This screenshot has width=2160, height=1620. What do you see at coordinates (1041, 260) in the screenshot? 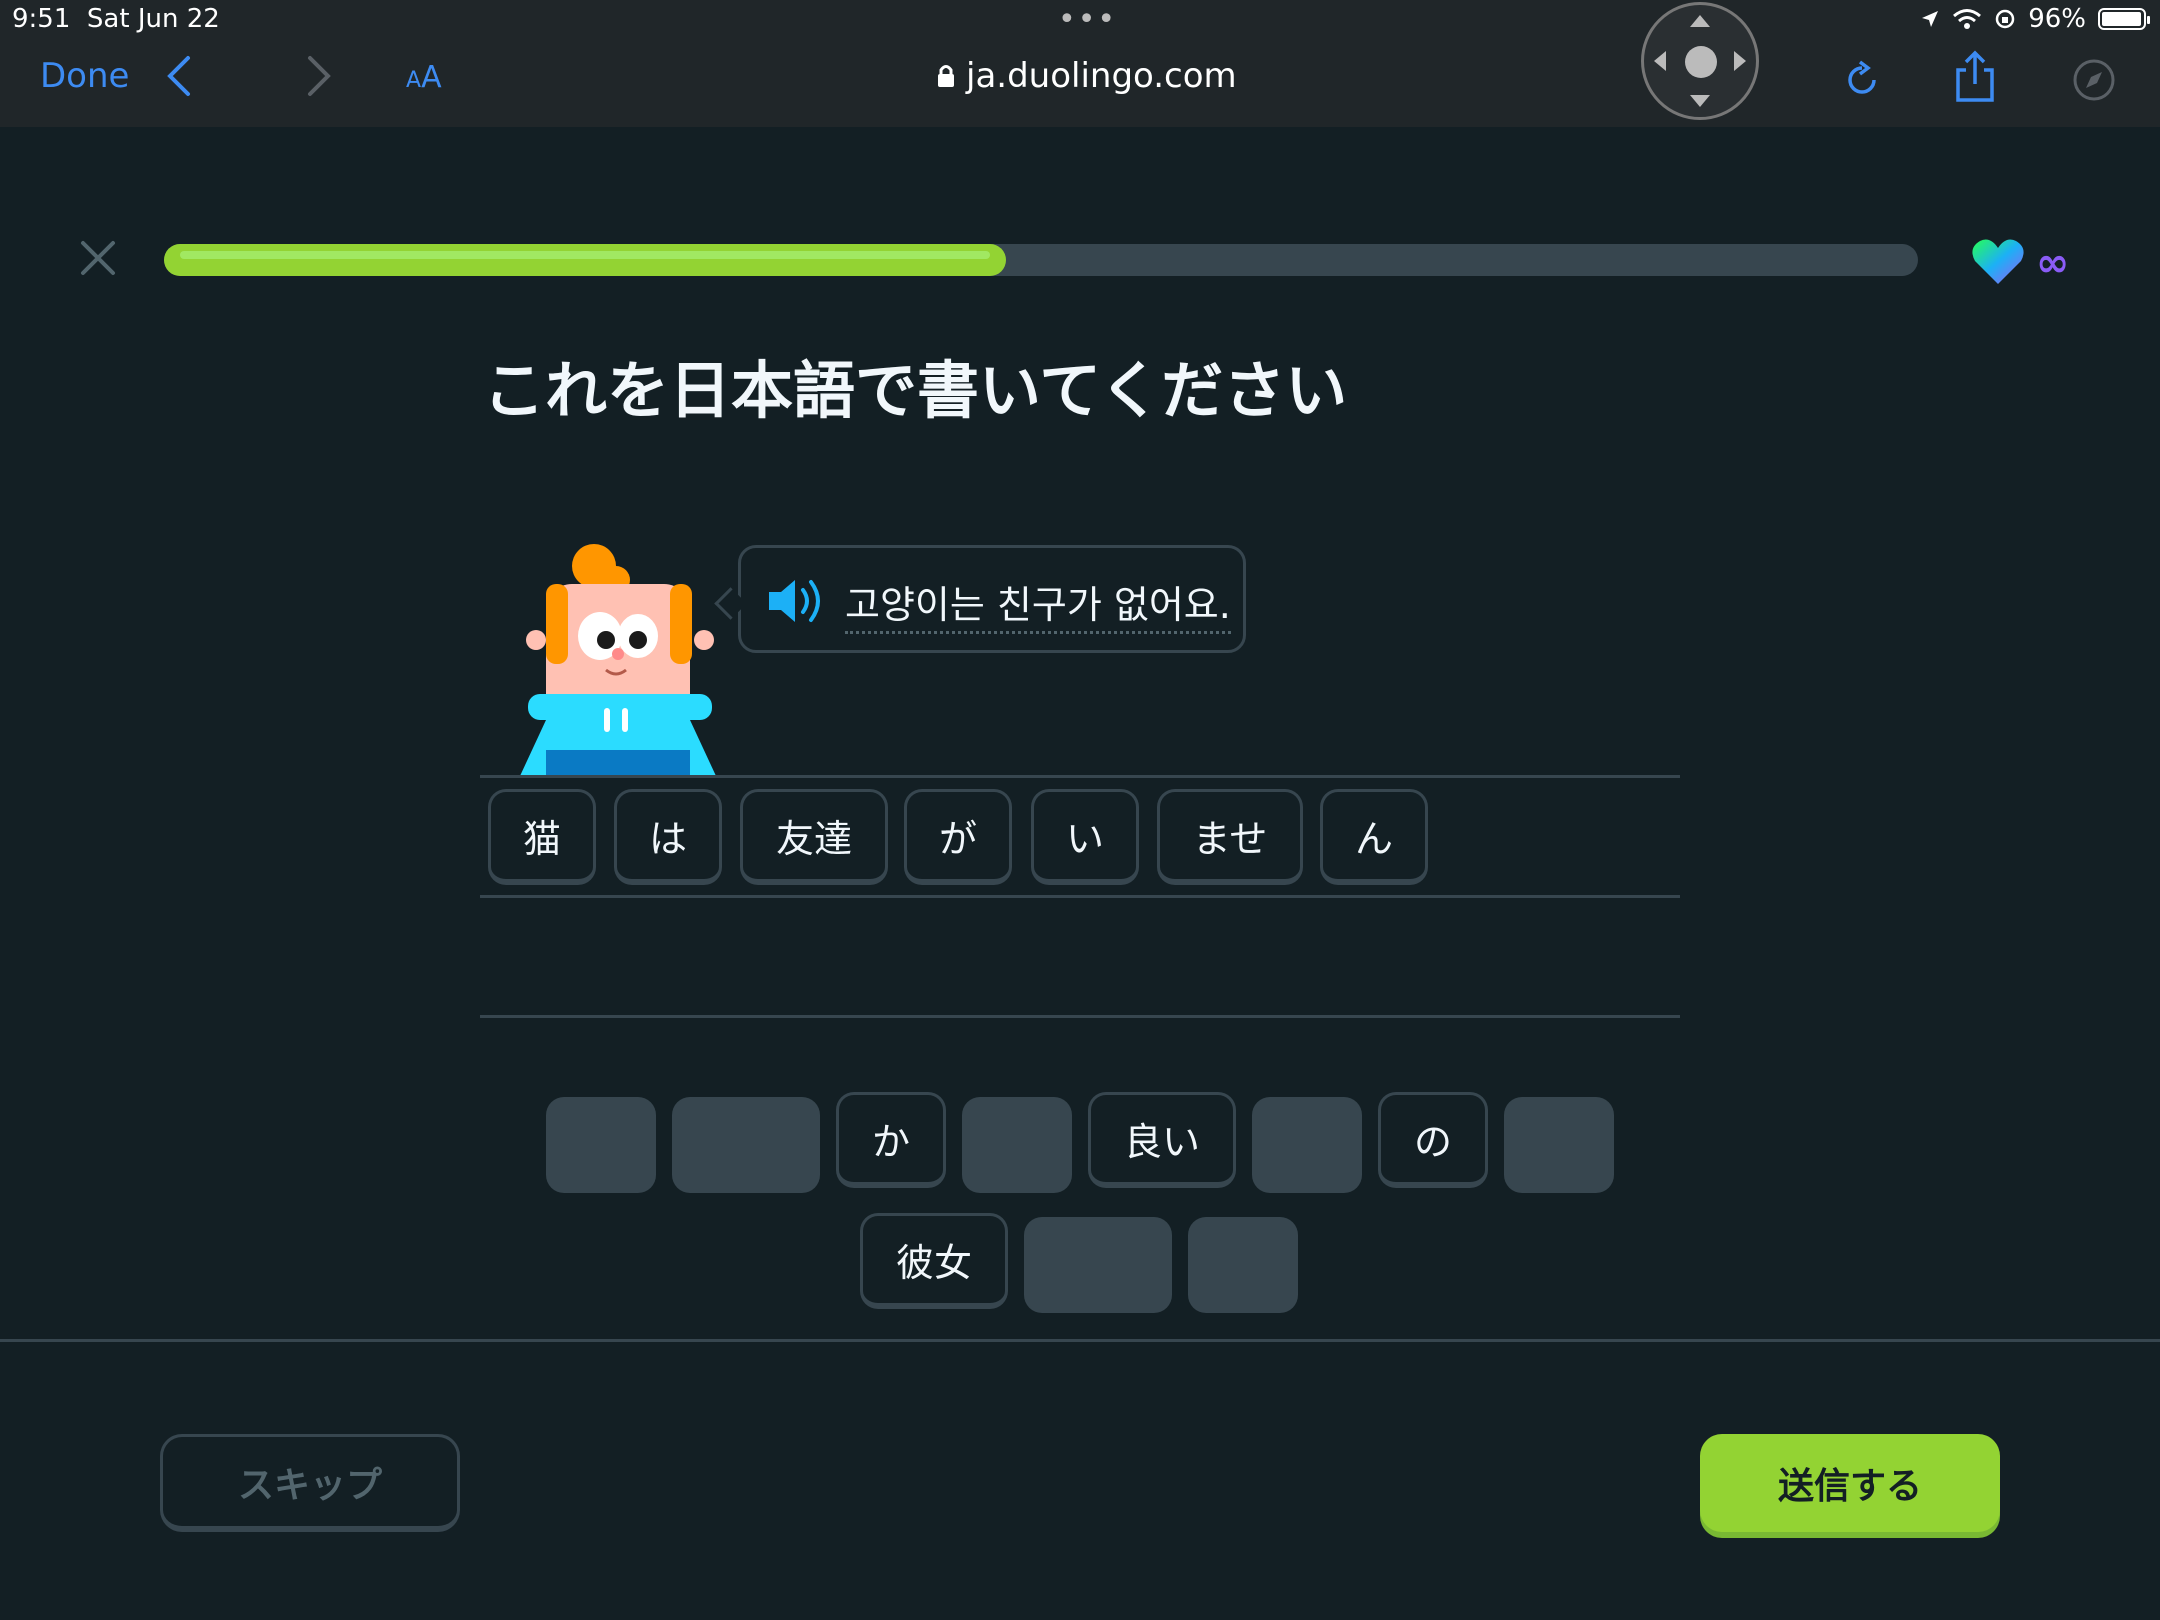
I see `lesson-progress-bar` at bounding box center [1041, 260].